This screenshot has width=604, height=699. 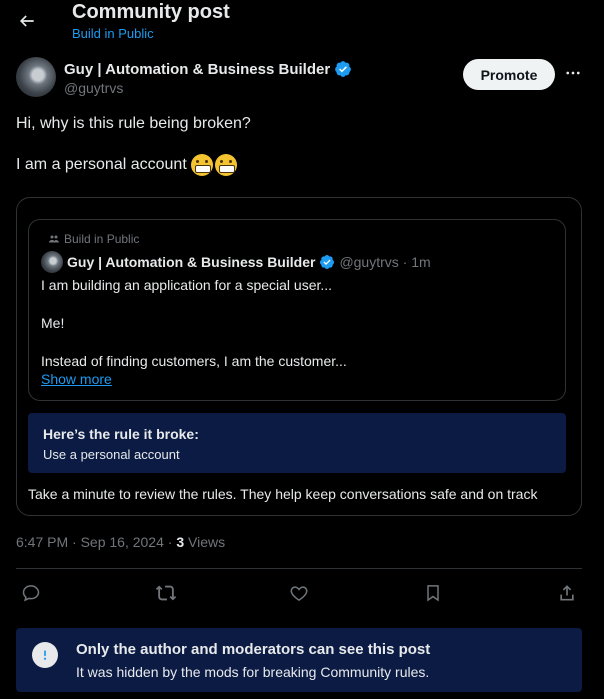 I want to click on post-timestamp: 6:47 PM · Sep 16, 2024 · 3 Views, so click(x=121, y=542).